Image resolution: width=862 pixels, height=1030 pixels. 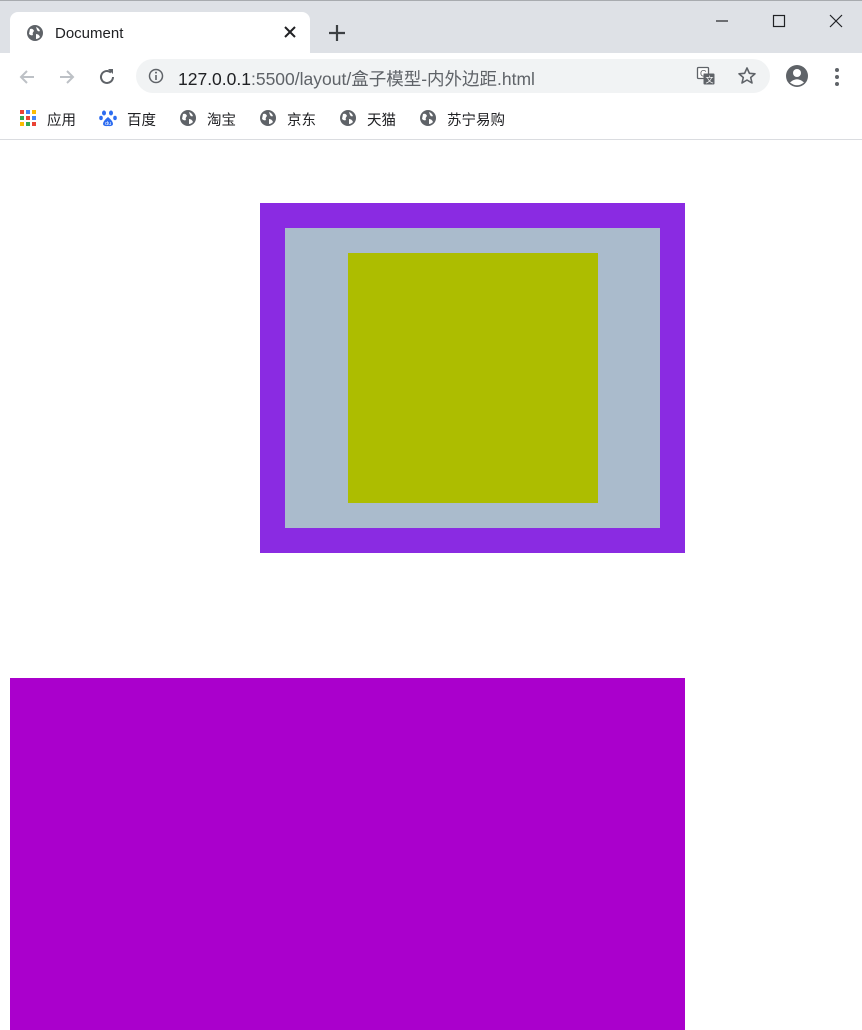 What do you see at coordinates (337, 33) in the screenshot?
I see `new-tab-plus-icon` at bounding box center [337, 33].